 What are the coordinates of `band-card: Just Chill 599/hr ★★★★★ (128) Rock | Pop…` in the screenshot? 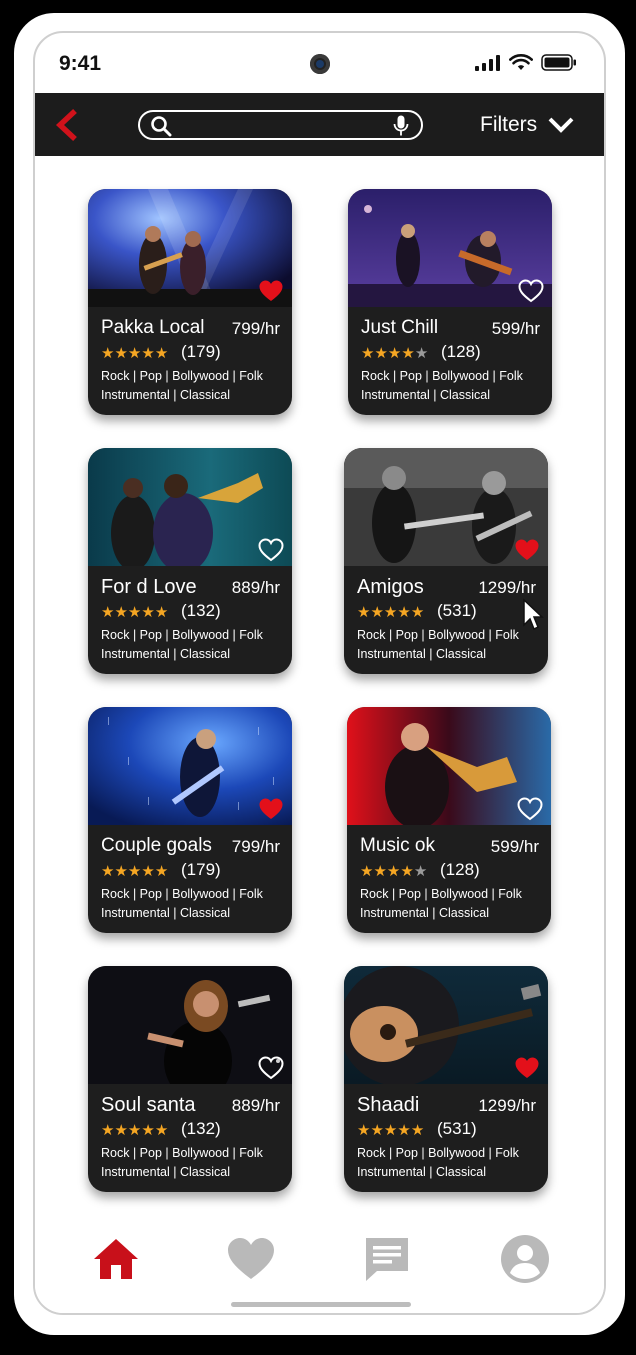 It's located at (450, 302).